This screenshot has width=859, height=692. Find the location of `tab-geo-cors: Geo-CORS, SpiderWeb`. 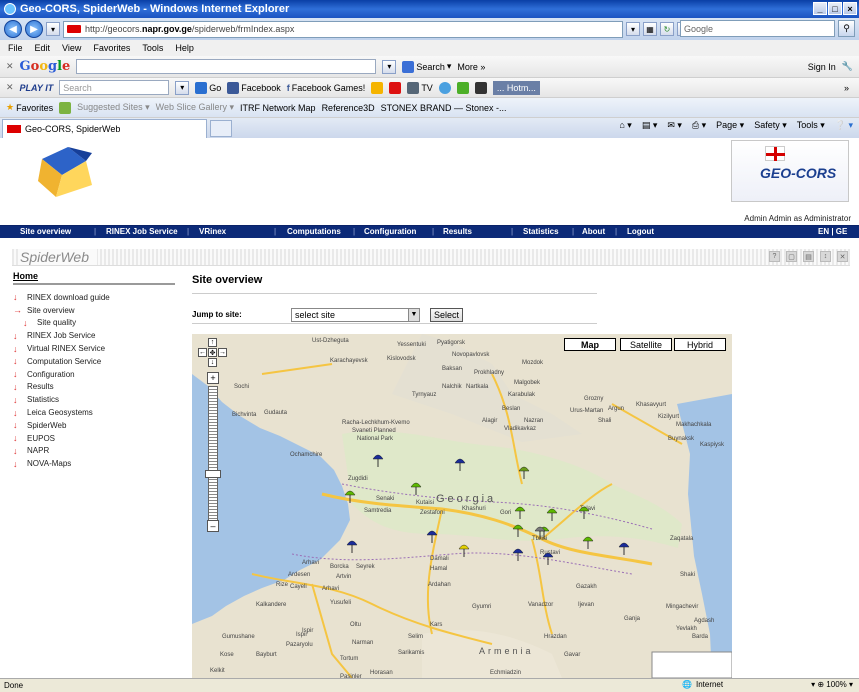

tab-geo-cors: Geo-CORS, SpiderWeb is located at coordinates (104, 128).